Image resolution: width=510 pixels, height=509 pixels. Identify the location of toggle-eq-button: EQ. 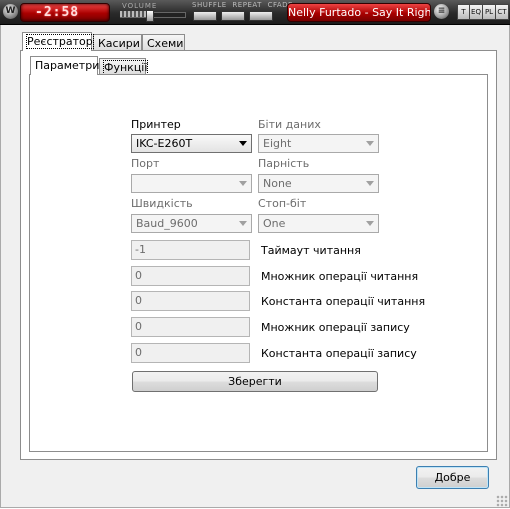
(476, 12).